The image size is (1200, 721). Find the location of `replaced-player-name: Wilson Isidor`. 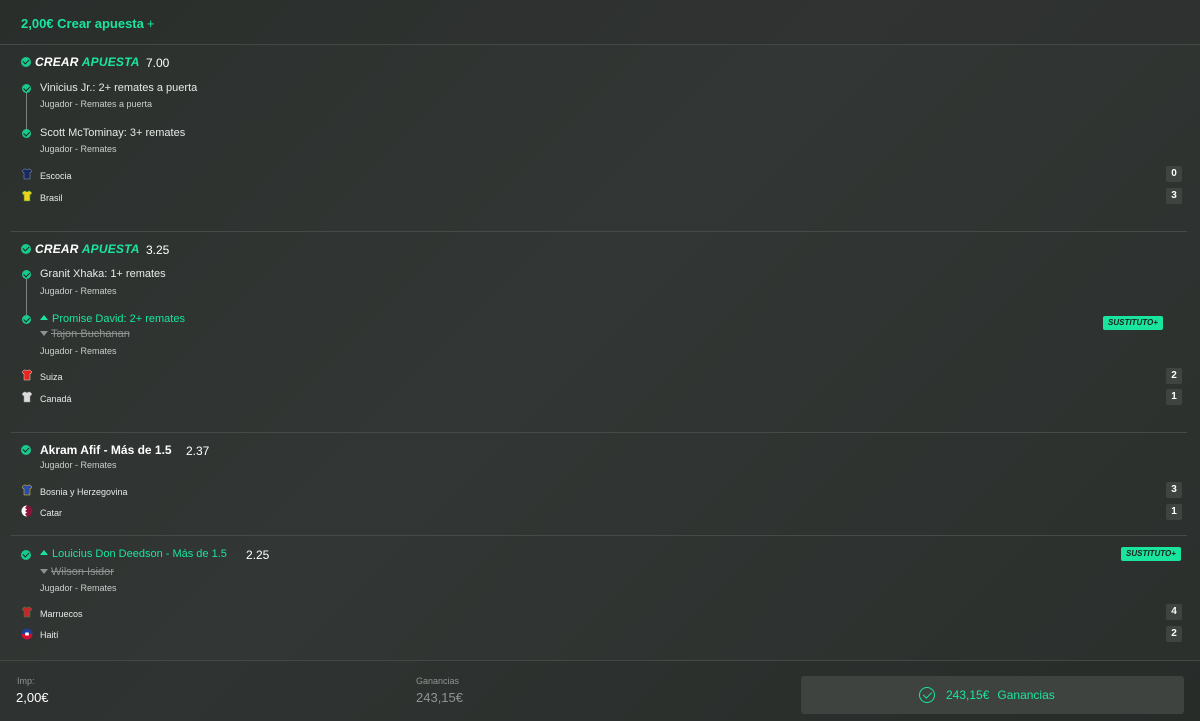

replaced-player-name: Wilson Isidor is located at coordinates (82, 572).